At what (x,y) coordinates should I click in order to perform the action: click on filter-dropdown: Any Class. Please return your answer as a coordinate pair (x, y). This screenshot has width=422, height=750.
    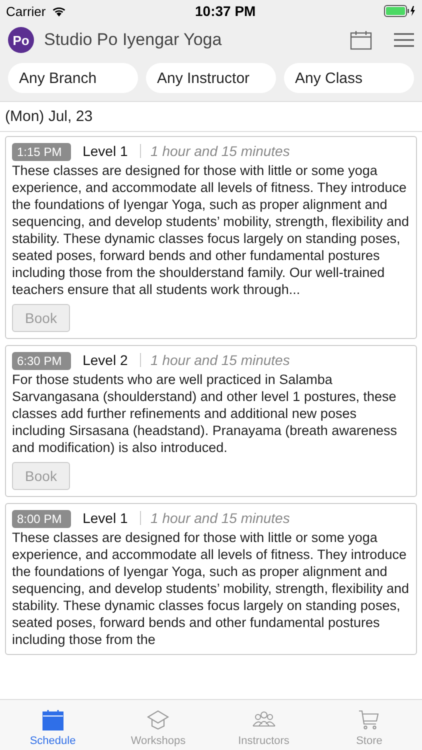
    Looking at the image, I should click on (349, 78).